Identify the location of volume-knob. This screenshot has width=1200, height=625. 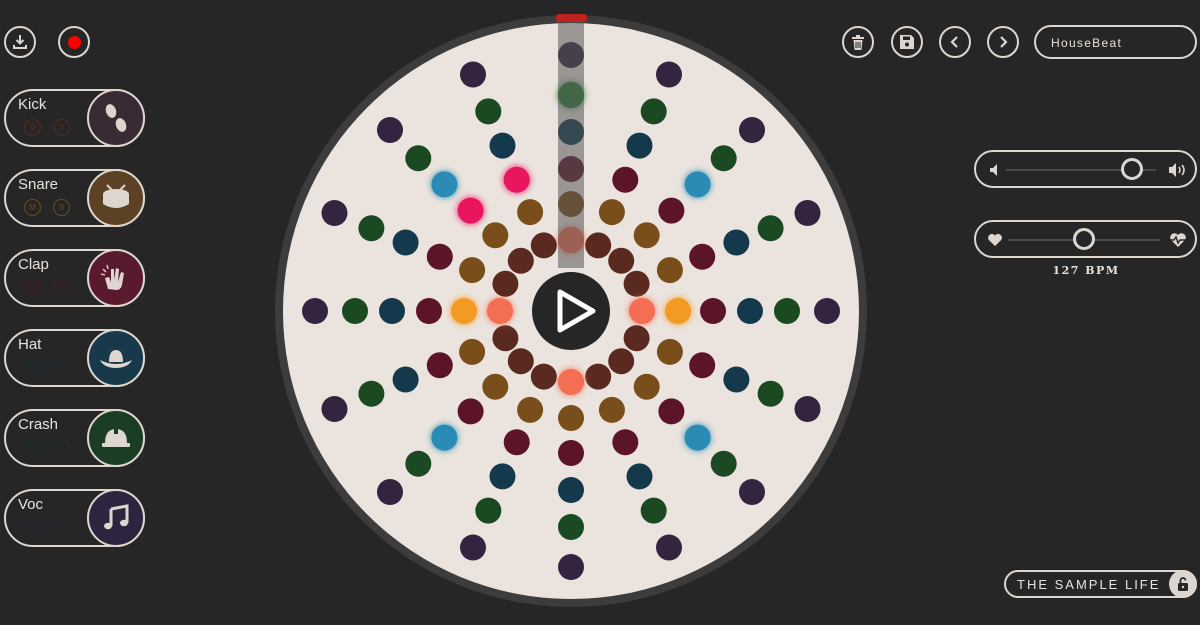
(1132, 169).